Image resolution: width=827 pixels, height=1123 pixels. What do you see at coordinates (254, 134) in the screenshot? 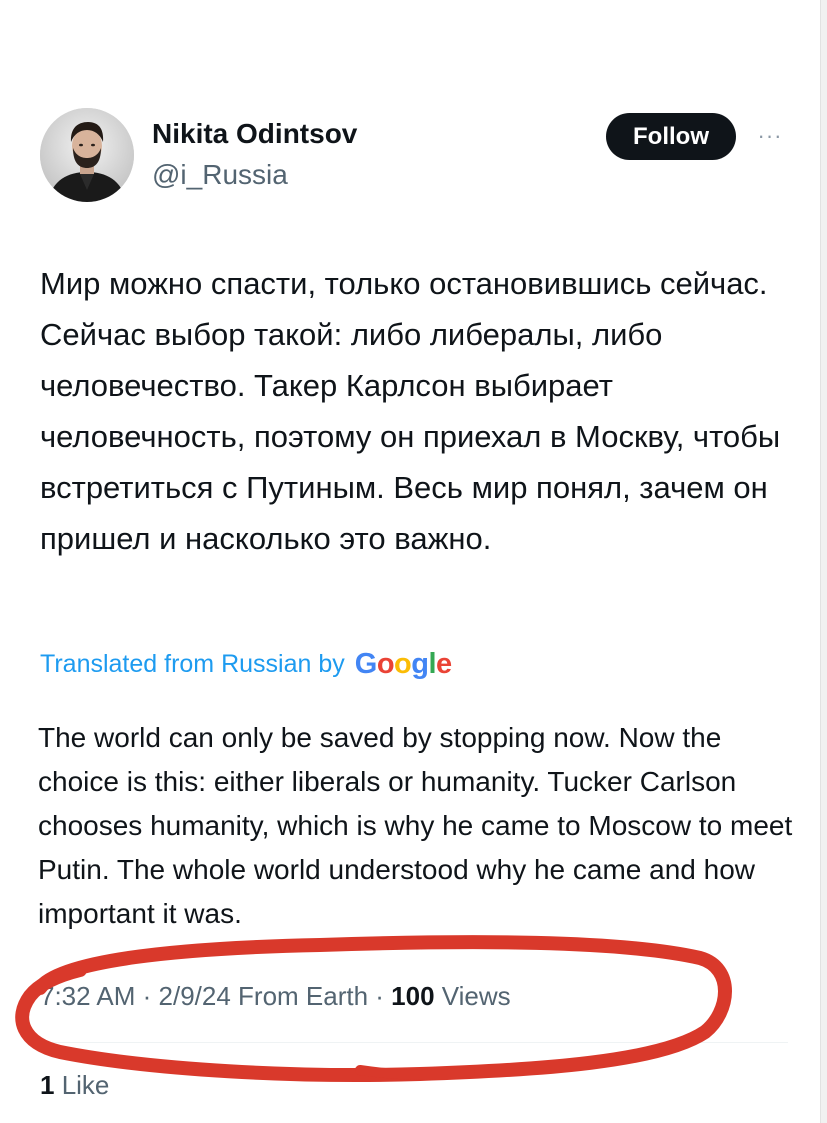
I see `author-display-name: Nikita Odintsov` at bounding box center [254, 134].